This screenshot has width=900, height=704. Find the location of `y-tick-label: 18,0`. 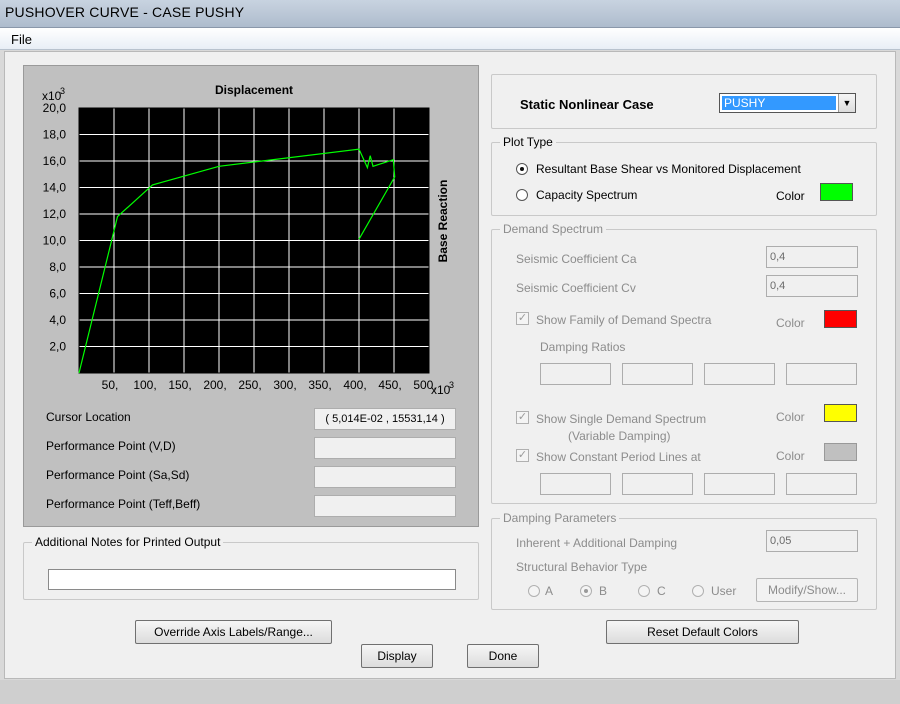

y-tick-label: 18,0 is located at coordinates (55, 135).